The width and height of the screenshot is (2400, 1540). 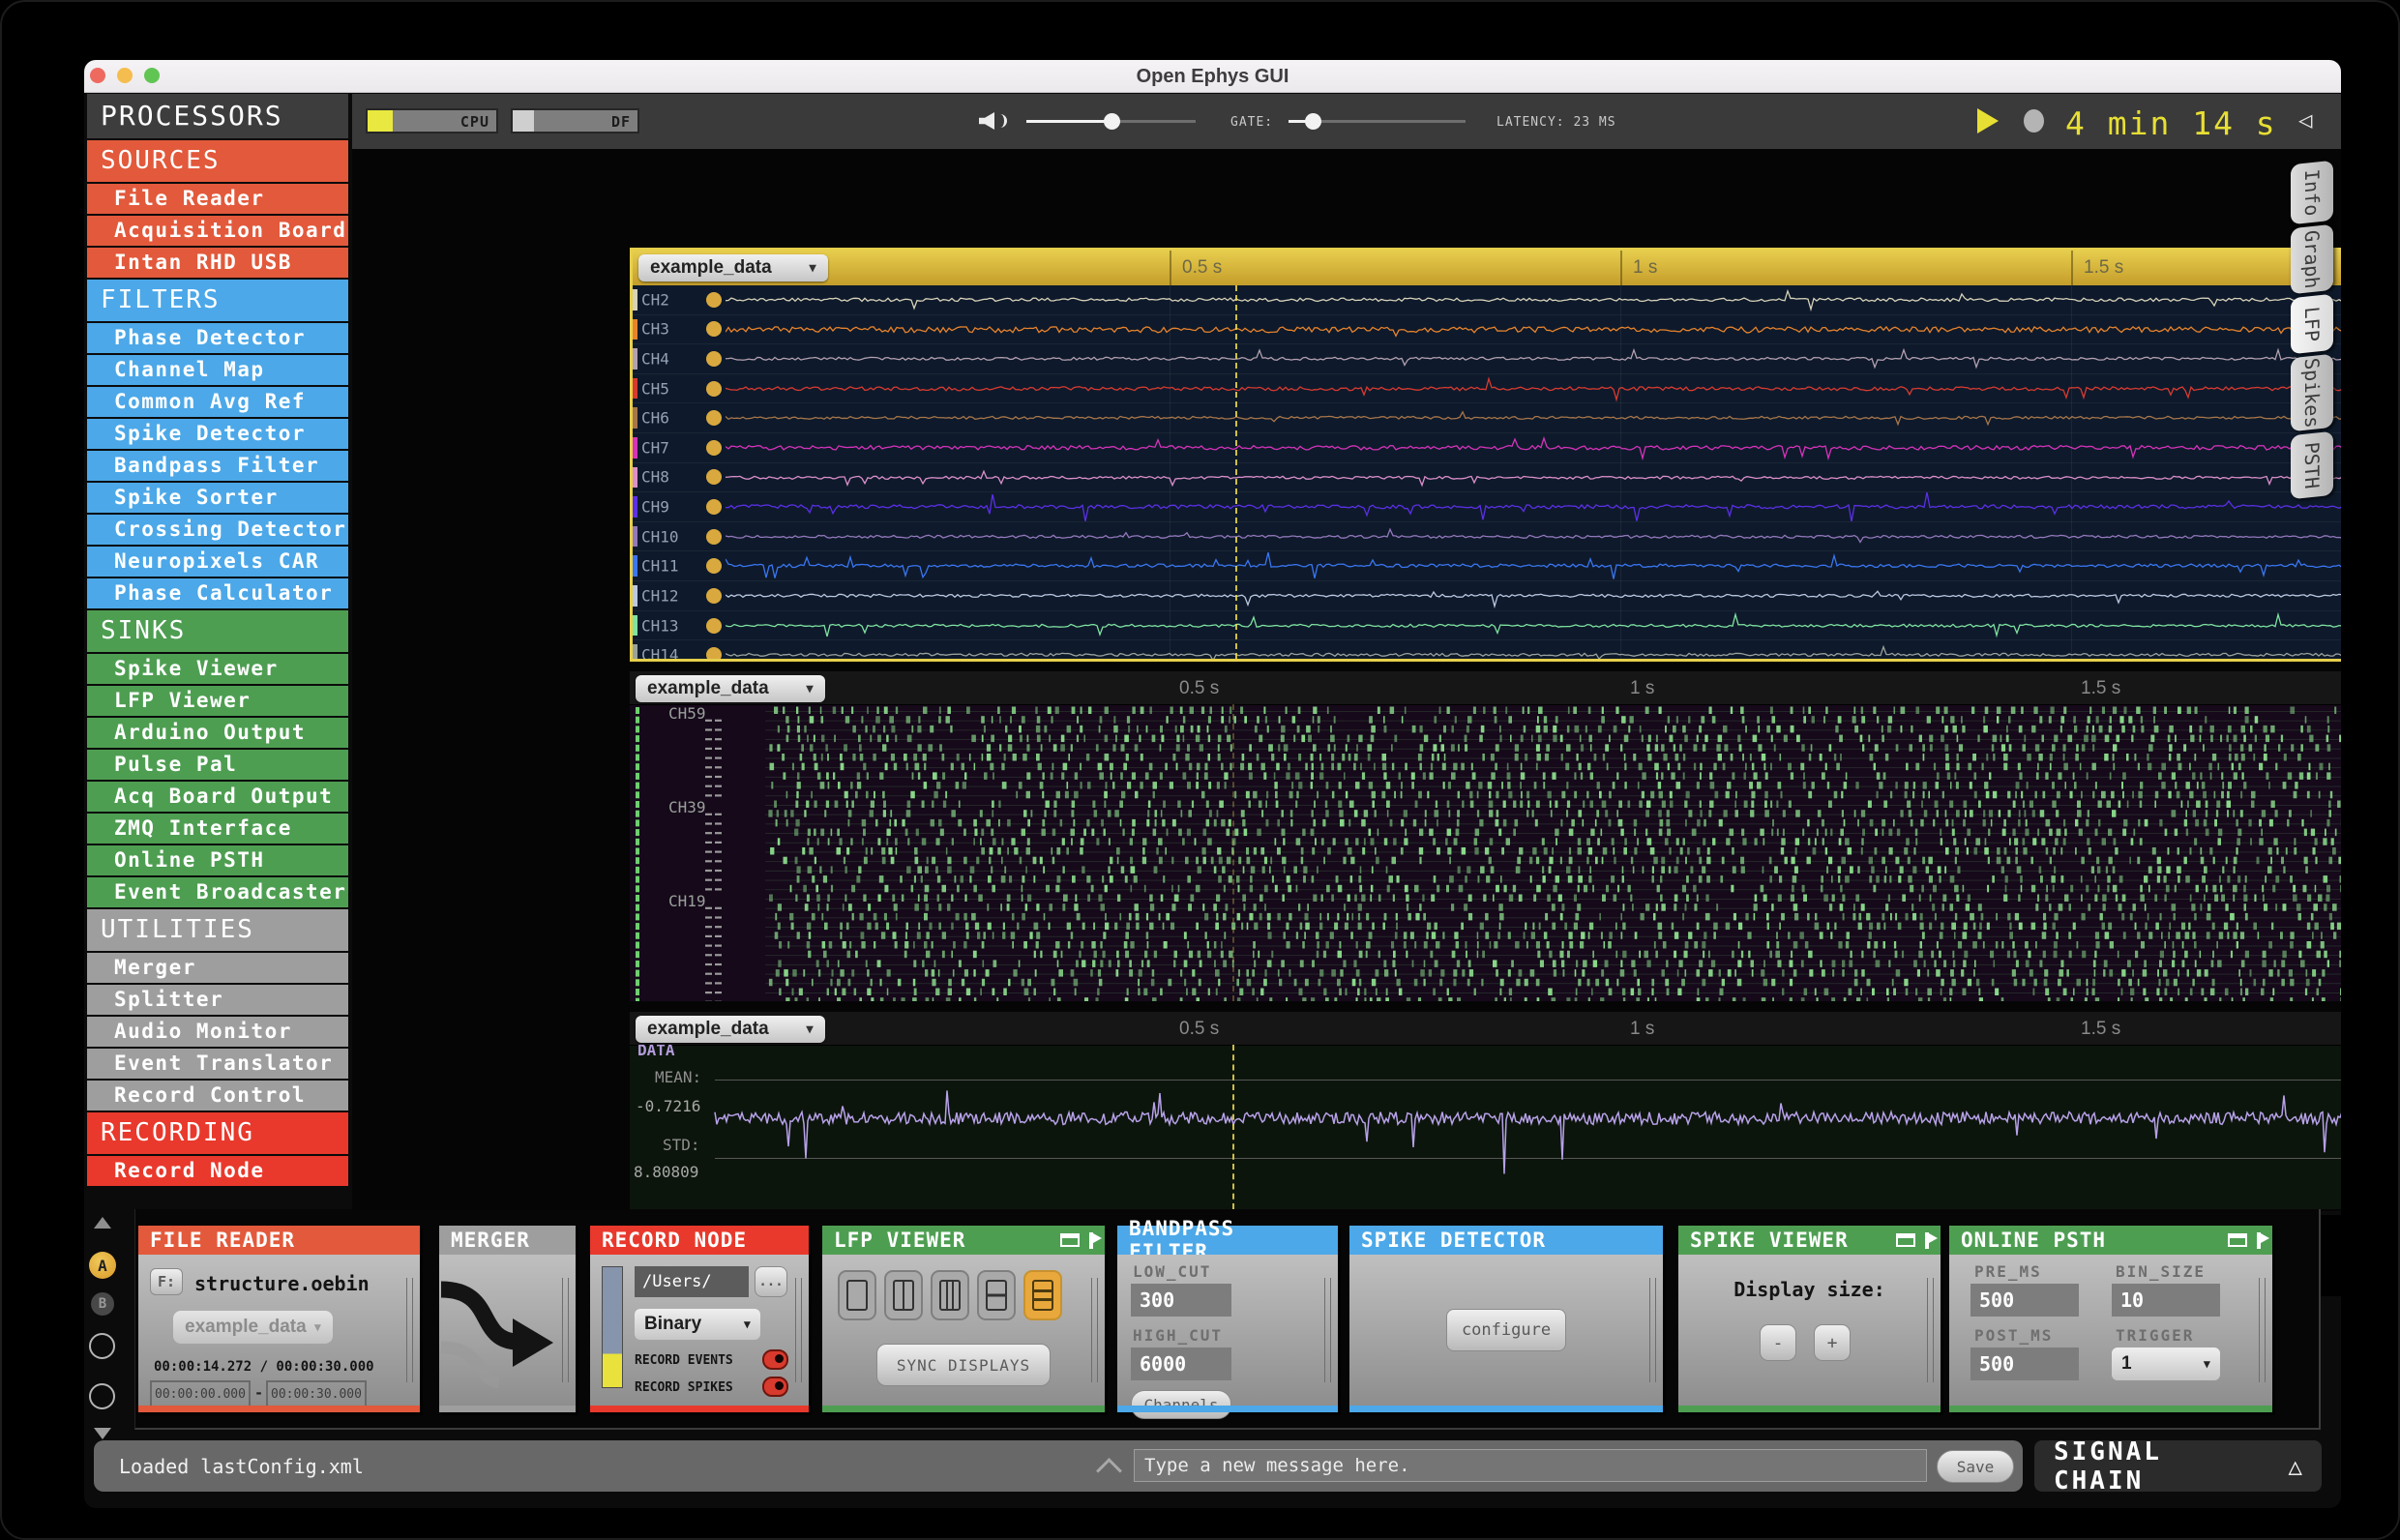 What do you see at coordinates (1487, 537) in the screenshot?
I see `channel-row: CH10` at bounding box center [1487, 537].